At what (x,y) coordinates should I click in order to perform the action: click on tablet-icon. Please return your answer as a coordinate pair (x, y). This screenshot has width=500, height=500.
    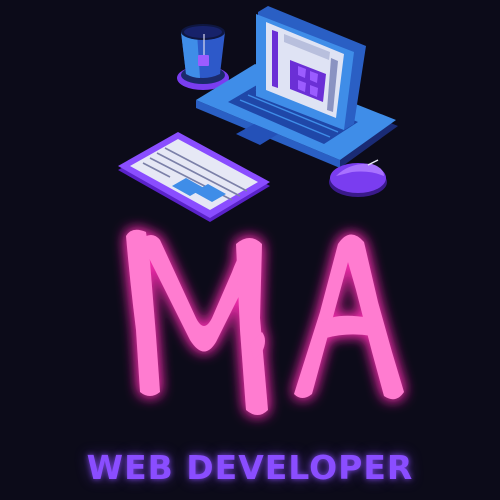
    Looking at the image, I should click on (194, 177).